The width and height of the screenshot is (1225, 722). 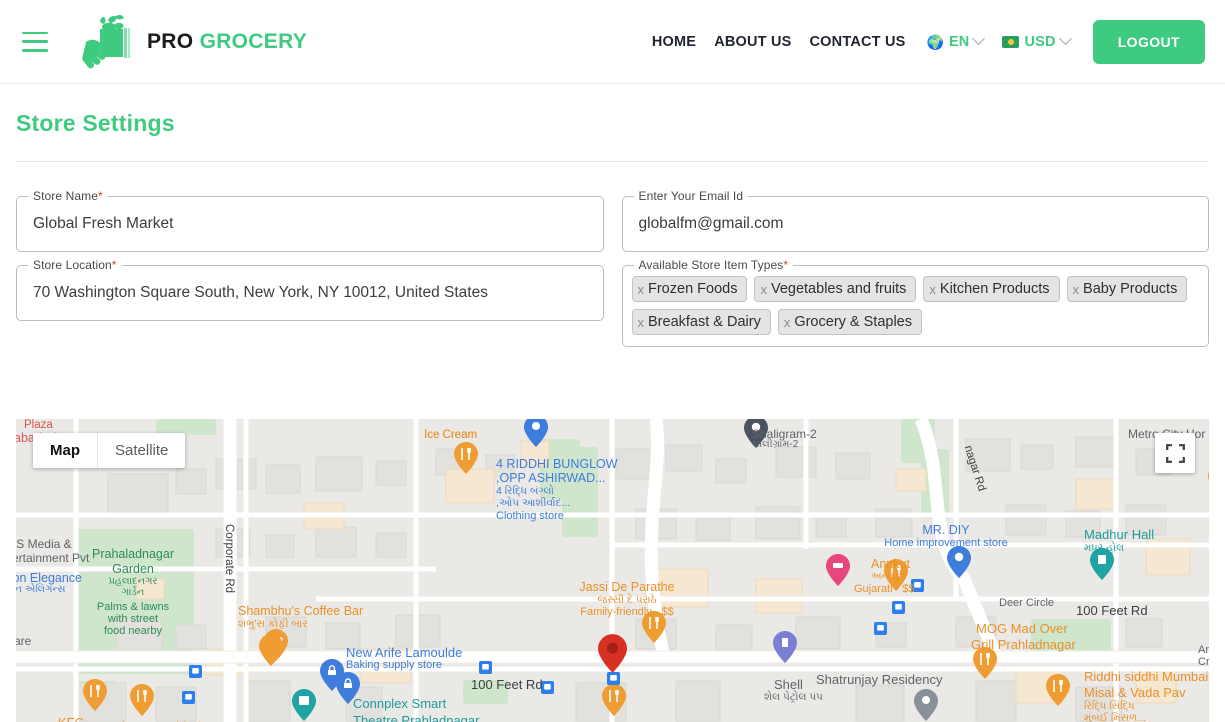 I want to click on fullscreen-icon, so click(x=1175, y=453).